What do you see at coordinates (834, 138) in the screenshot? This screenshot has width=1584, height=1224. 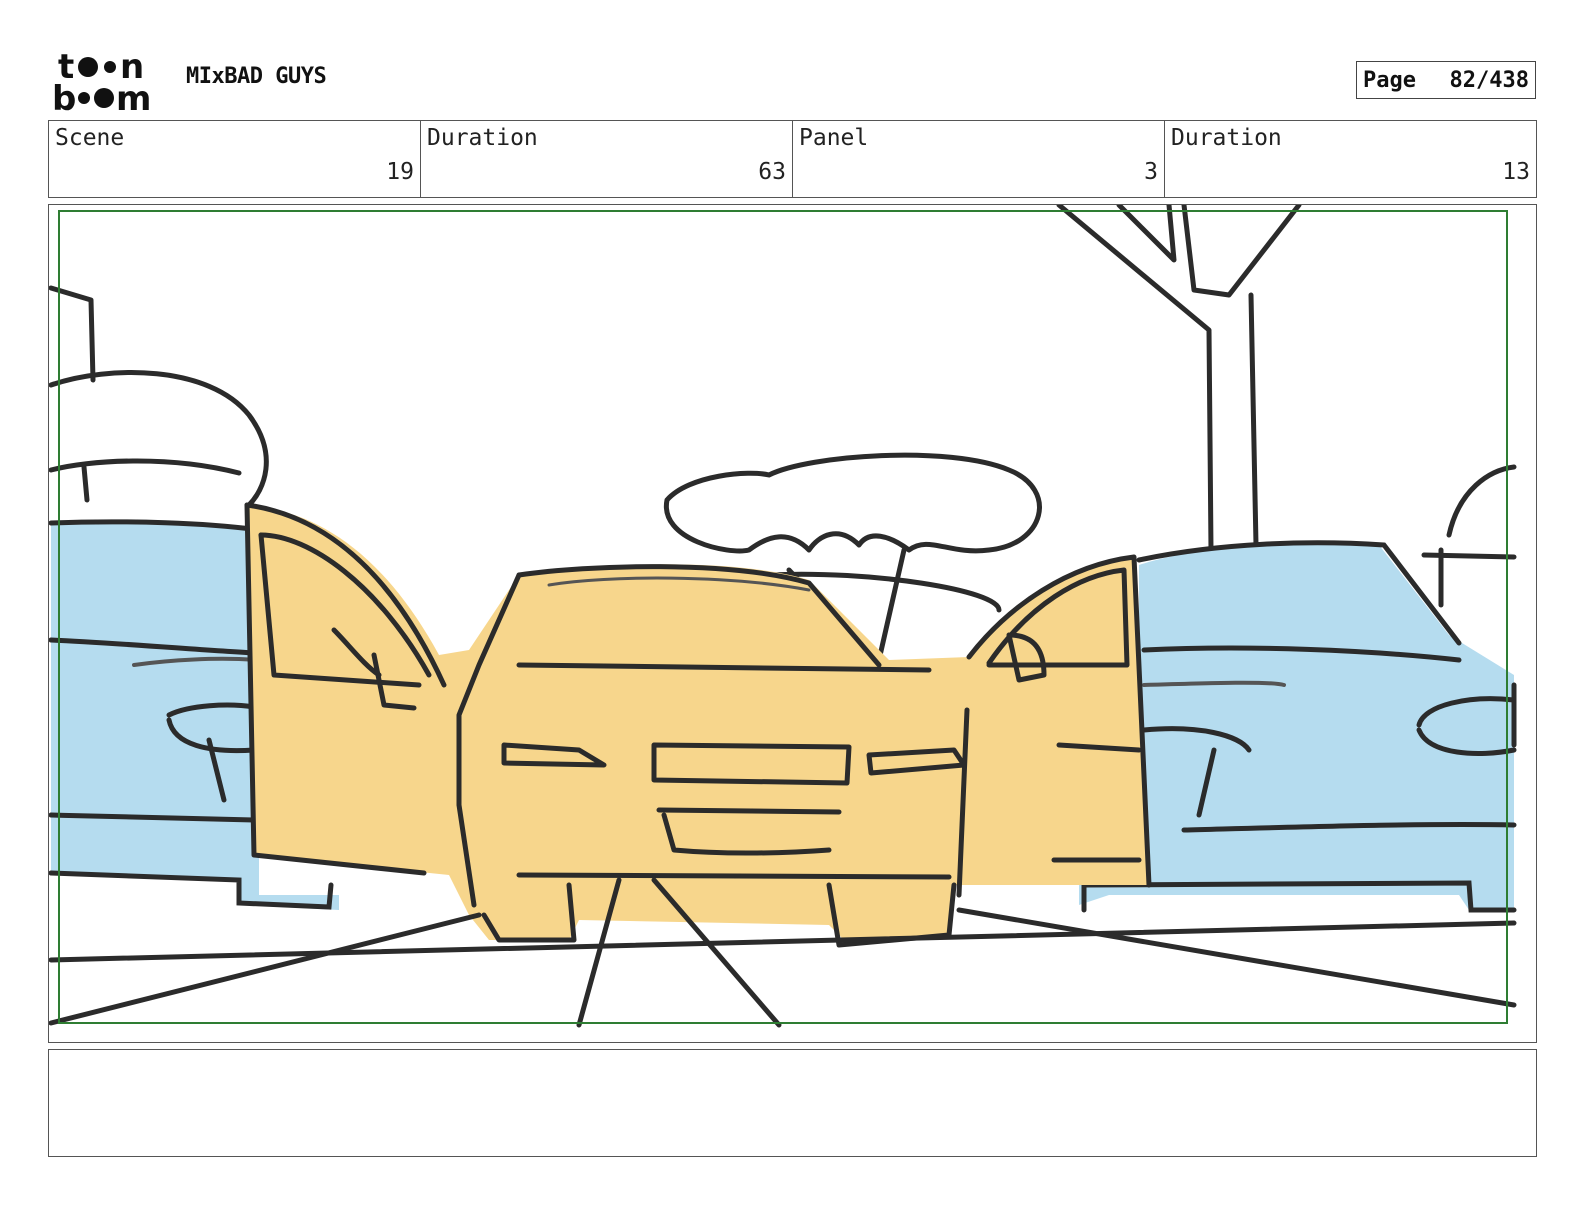 I see `panel-label: Panel` at bounding box center [834, 138].